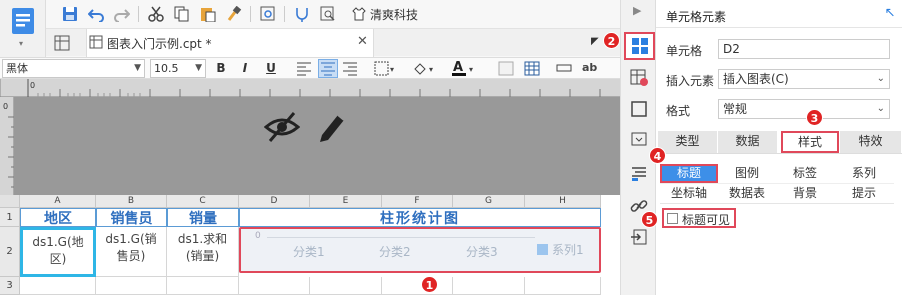 This screenshot has height=295, width=902. Describe the element at coordinates (805, 193) in the screenshot. I see `subtab-background: 背景` at that location.